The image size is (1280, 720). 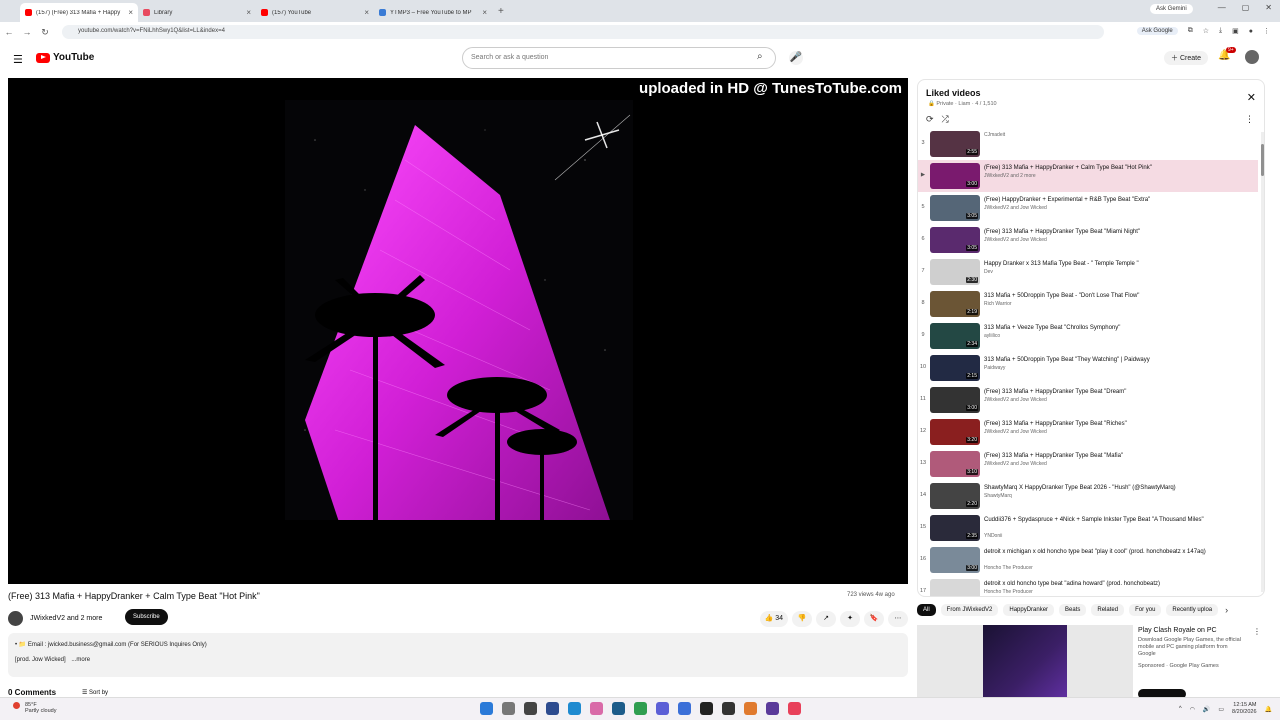 I want to click on playlist-item-thumbnail: 2:34, so click(x=955, y=336).